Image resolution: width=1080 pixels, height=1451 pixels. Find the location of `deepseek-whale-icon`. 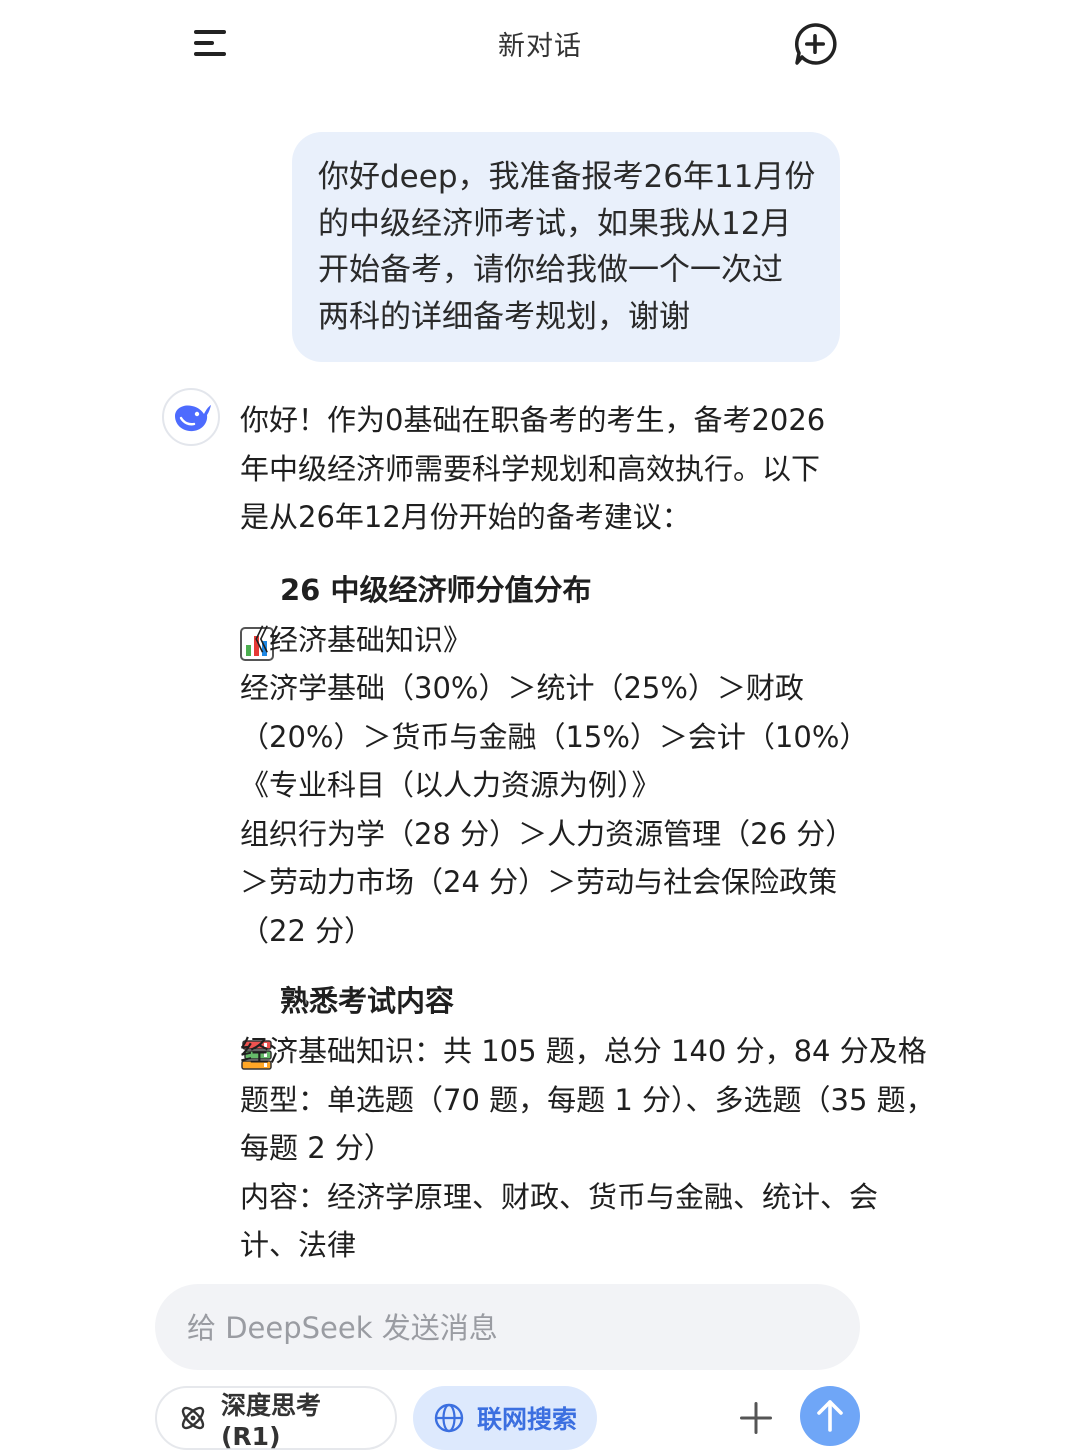

deepseek-whale-icon is located at coordinates (193, 418).